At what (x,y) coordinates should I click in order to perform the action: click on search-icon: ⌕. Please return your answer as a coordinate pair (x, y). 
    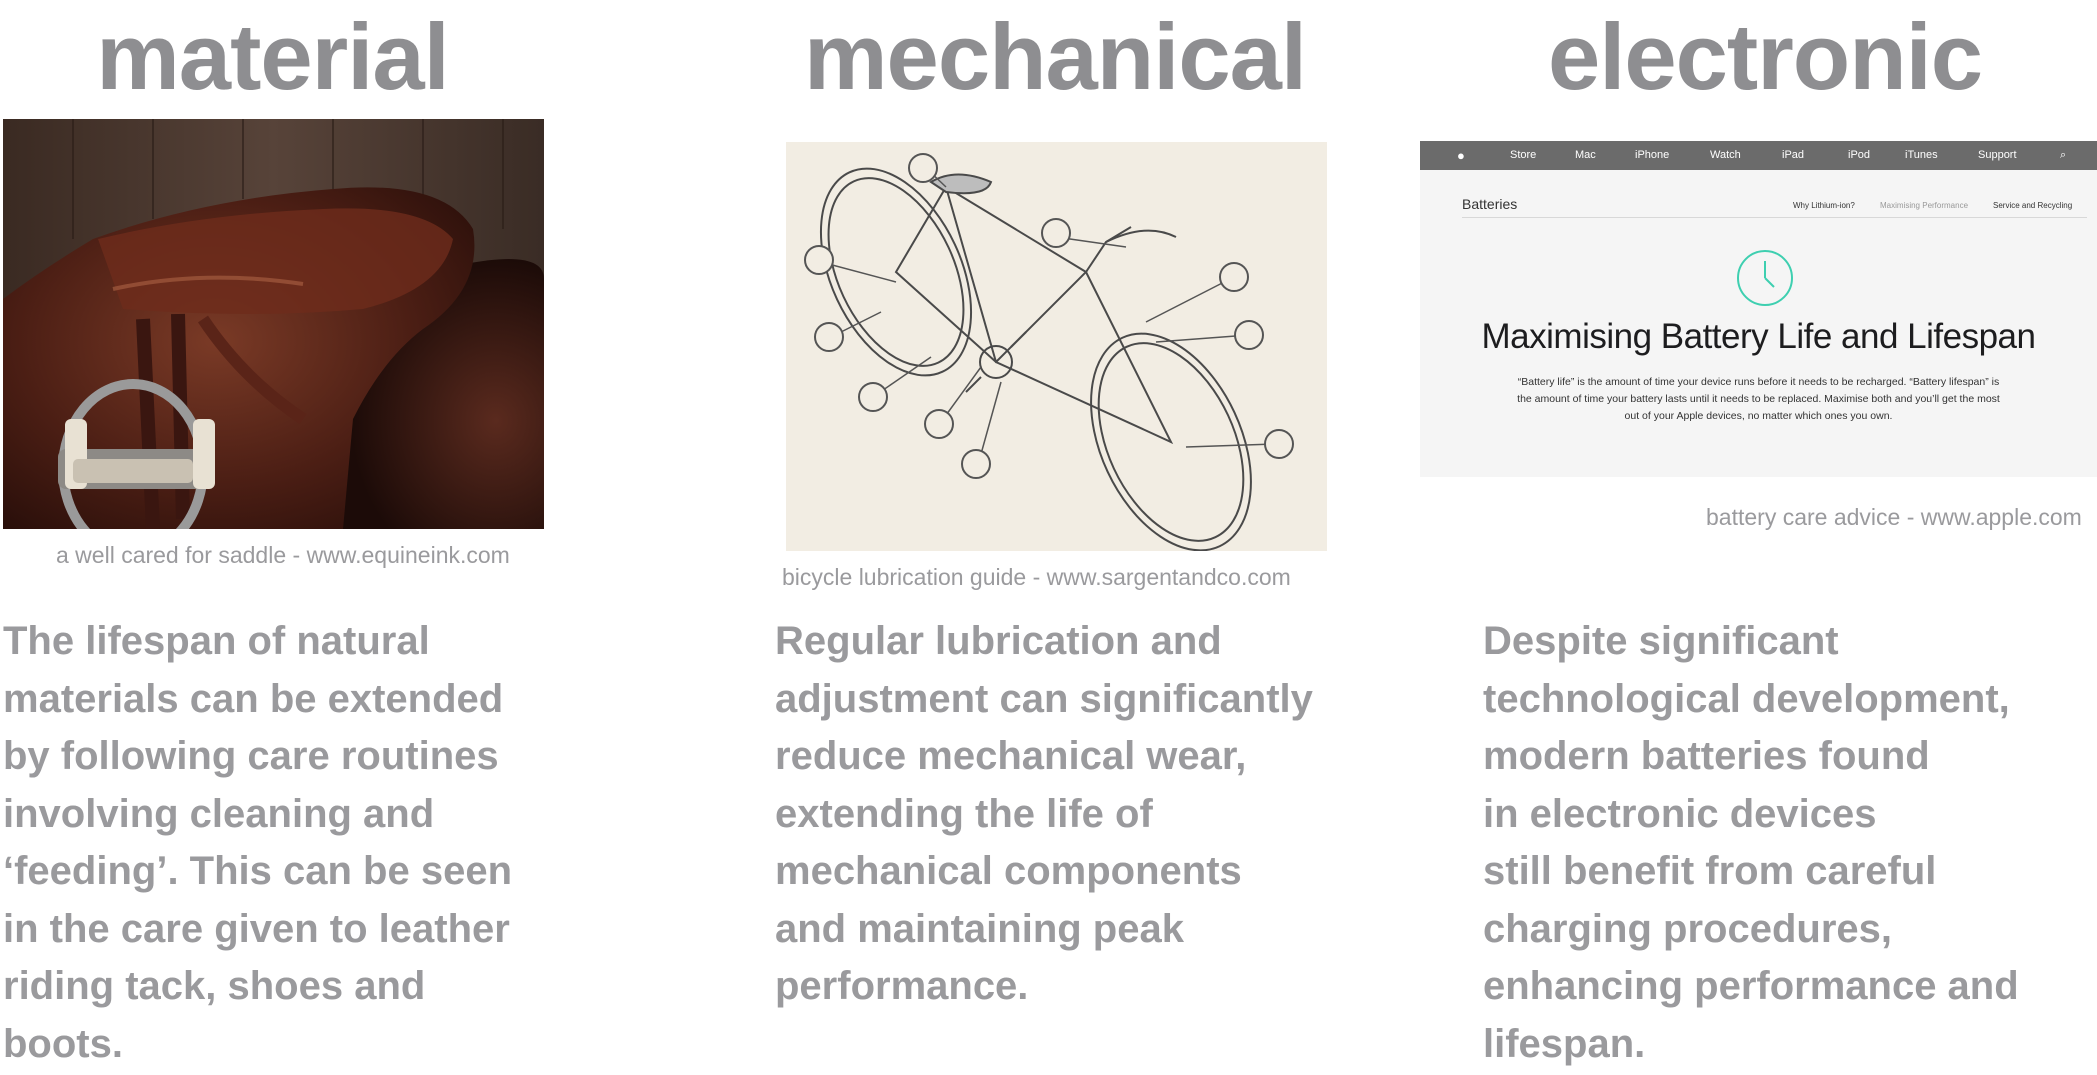
    Looking at the image, I should click on (2063, 155).